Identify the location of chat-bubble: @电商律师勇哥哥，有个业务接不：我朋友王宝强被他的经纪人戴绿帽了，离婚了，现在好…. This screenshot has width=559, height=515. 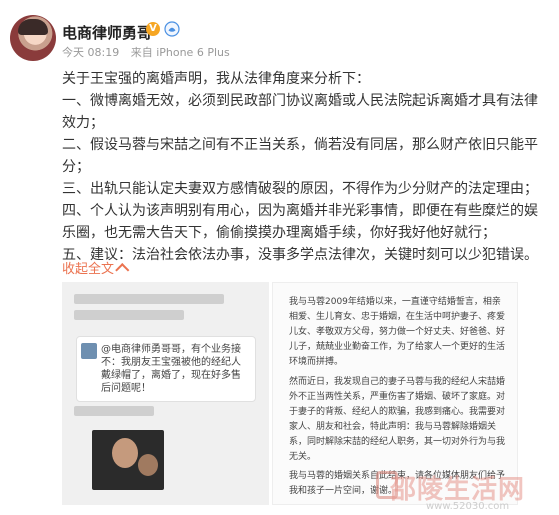
(166, 369).